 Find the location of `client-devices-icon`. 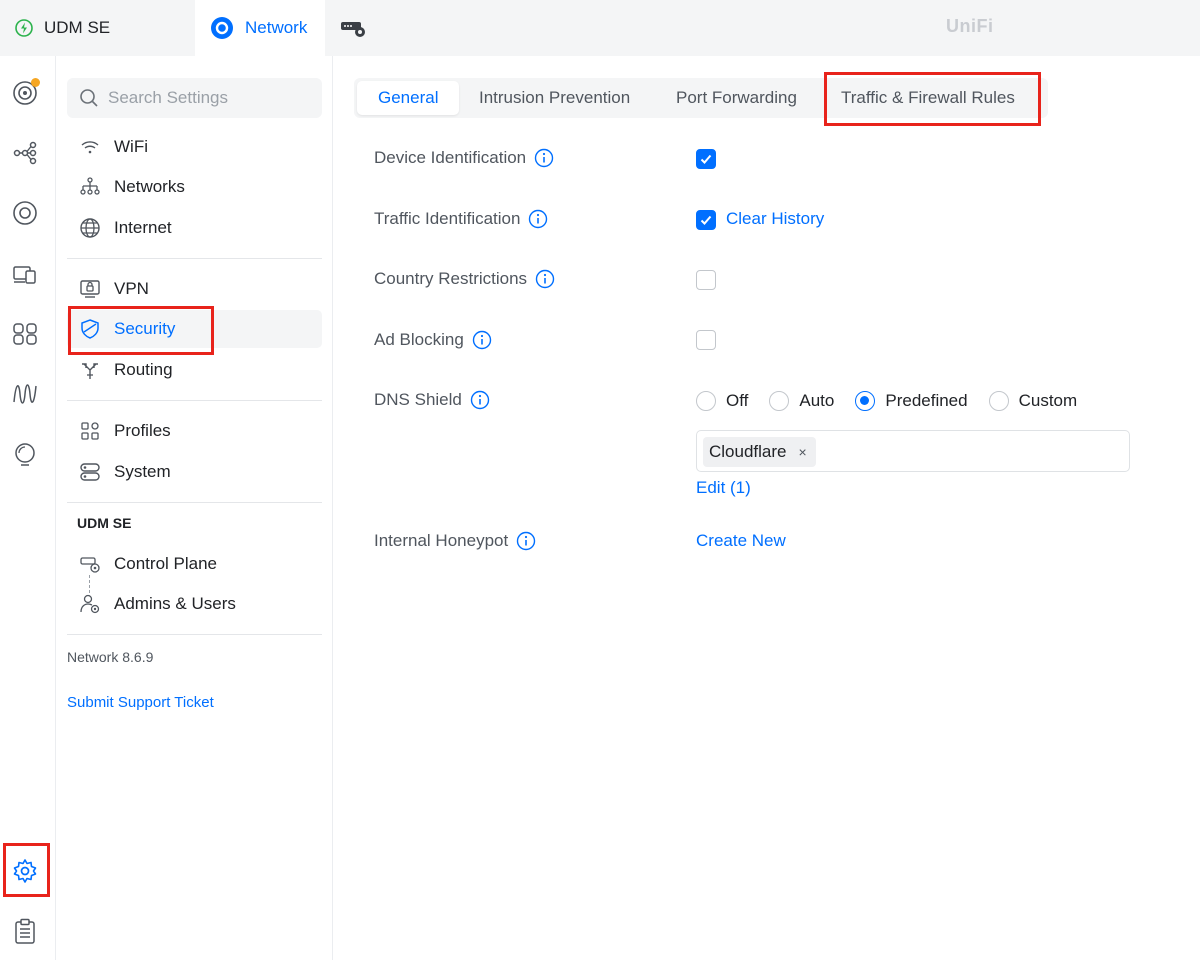

client-devices-icon is located at coordinates (25, 274).